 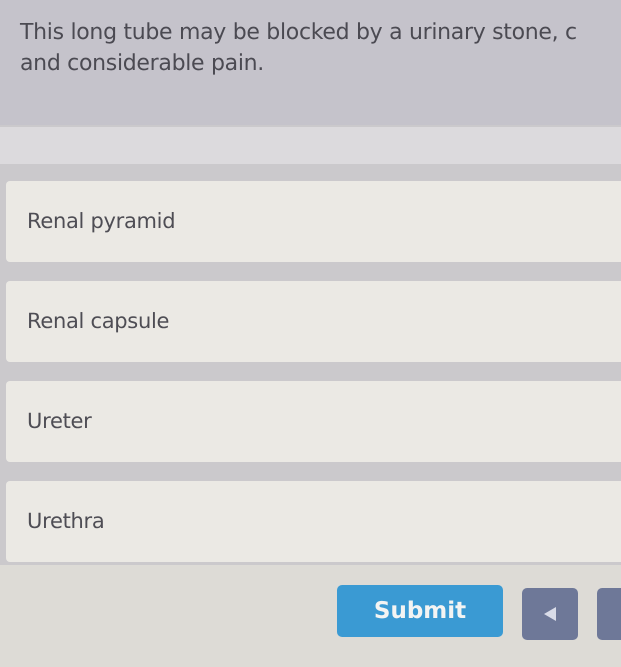 I want to click on previous-button, so click(x=550, y=614).